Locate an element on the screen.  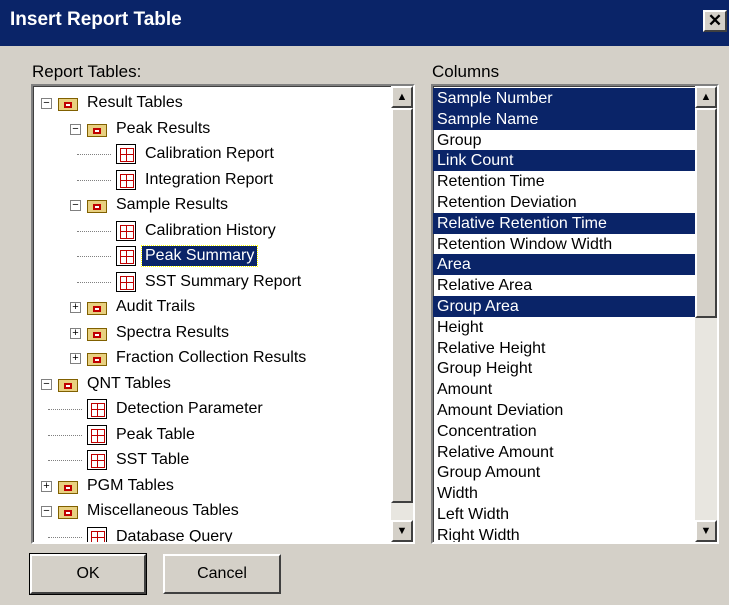
tree-scroll-up-button: ▲ is located at coordinates (402, 97).